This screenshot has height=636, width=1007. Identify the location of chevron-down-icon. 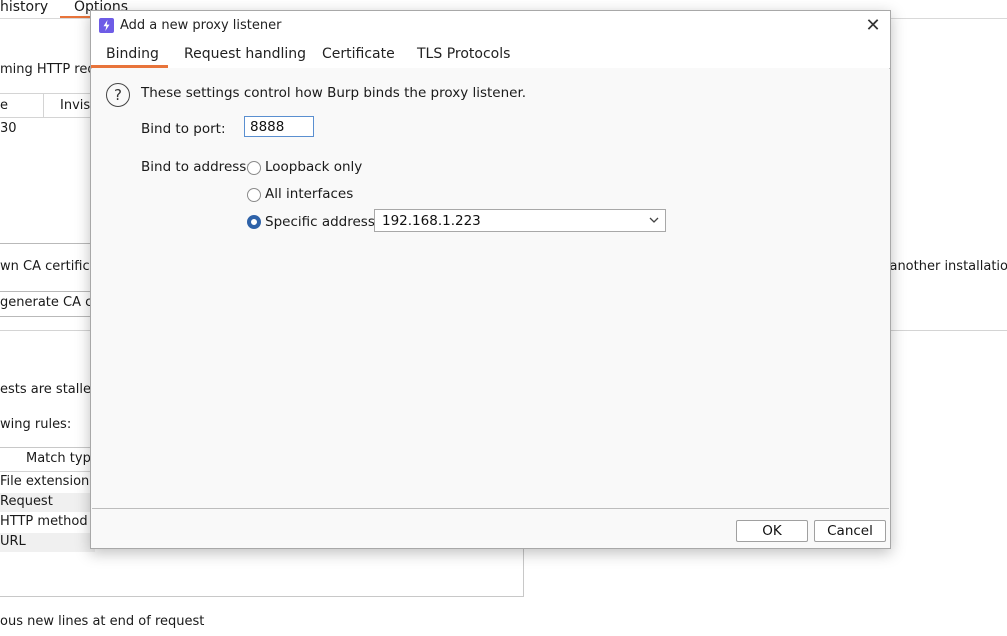
(654, 220).